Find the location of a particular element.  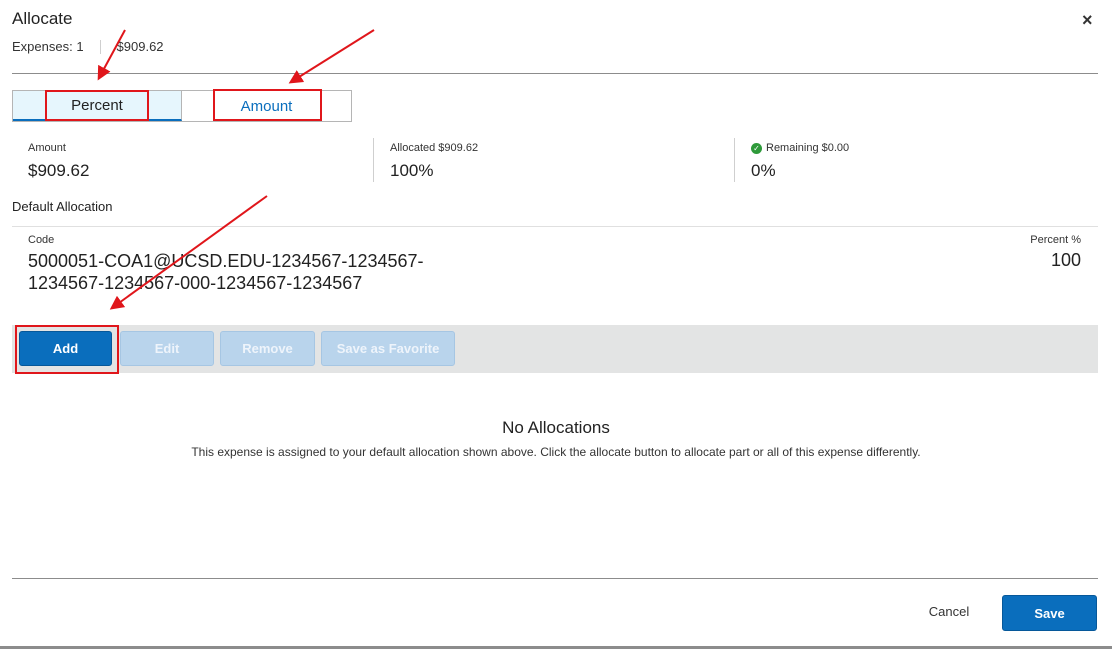

code-label: Code is located at coordinates (41, 240).